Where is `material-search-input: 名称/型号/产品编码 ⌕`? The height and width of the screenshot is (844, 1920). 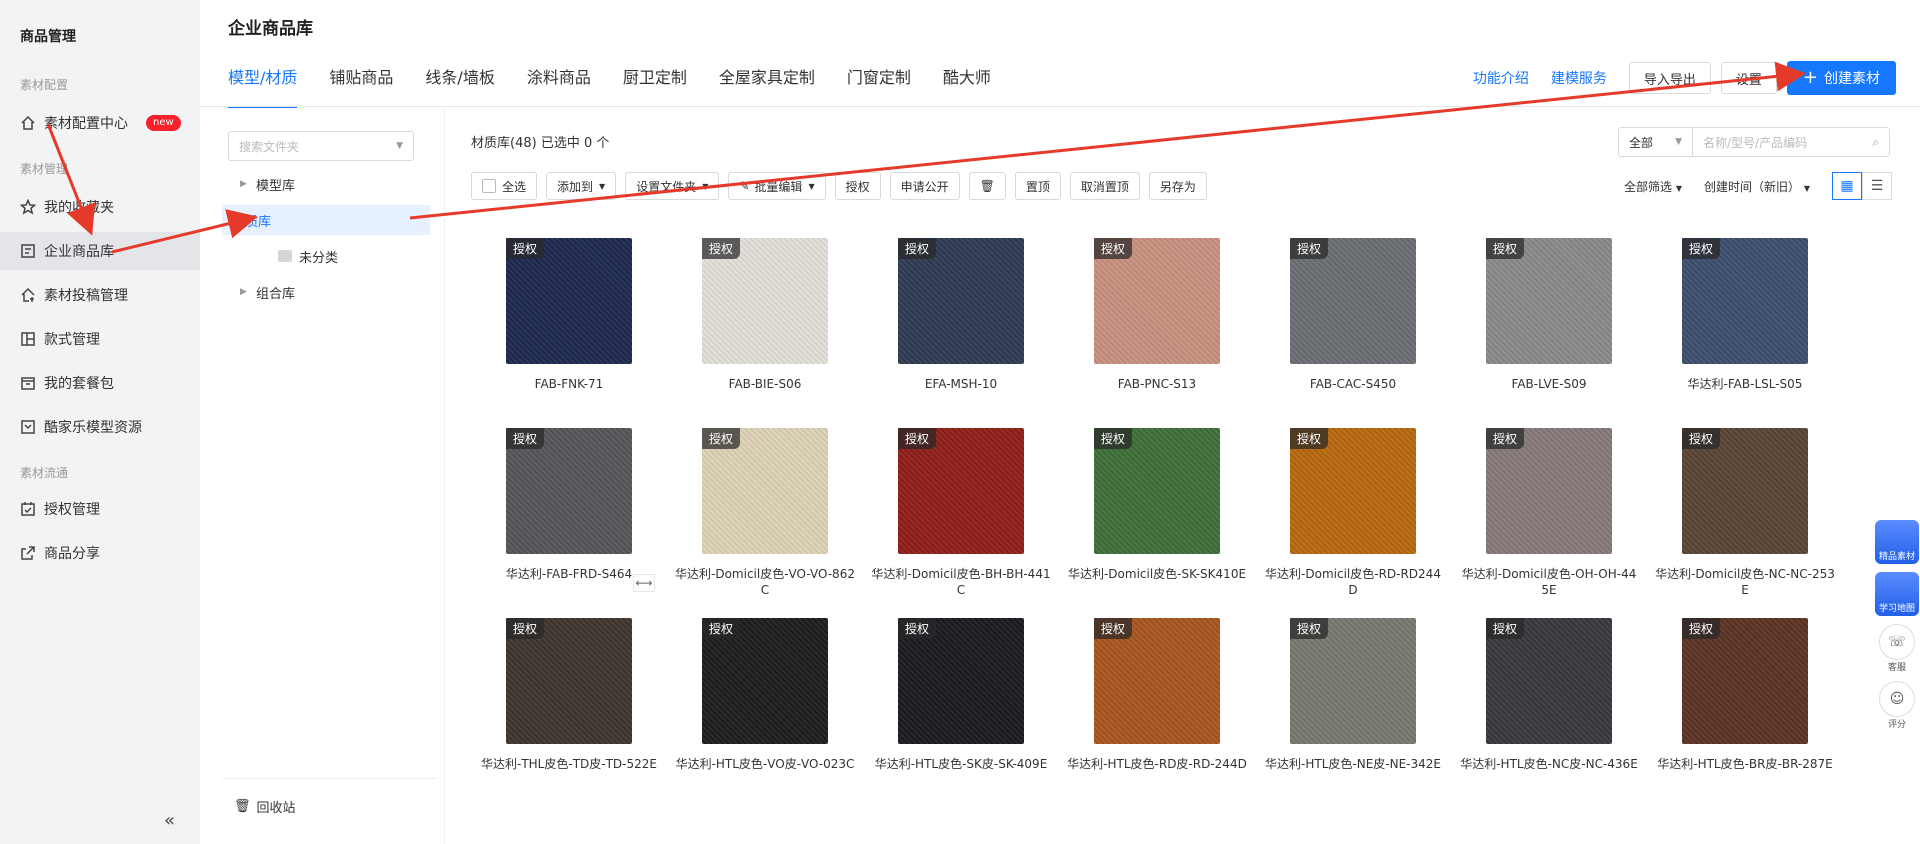
material-search-input: 名称/型号/产品编码 ⌕ is located at coordinates (1791, 142).